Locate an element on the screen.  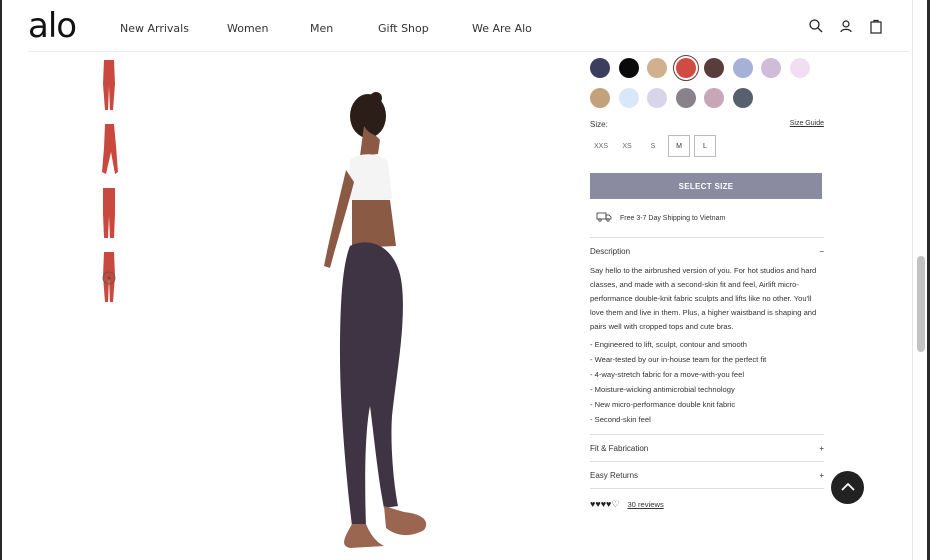
chevron-up-icon is located at coordinates (848, 488).